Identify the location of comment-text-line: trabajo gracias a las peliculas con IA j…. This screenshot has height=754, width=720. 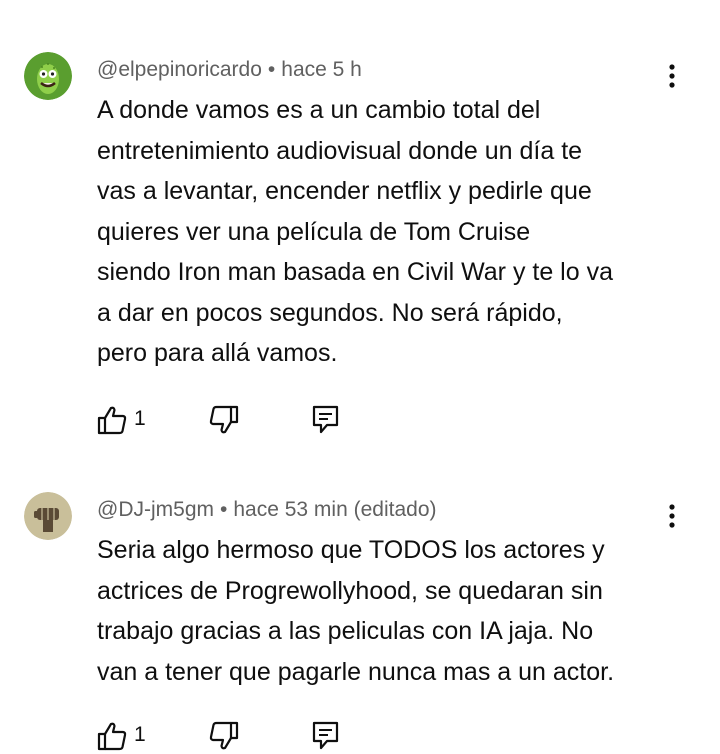
(345, 631).